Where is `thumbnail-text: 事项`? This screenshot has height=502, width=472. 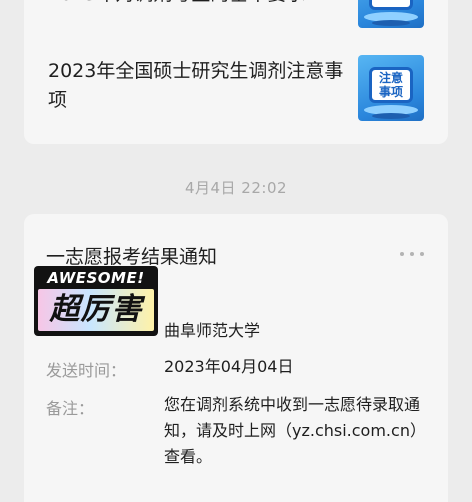
thumbnail-text: 事项 is located at coordinates (390, 92).